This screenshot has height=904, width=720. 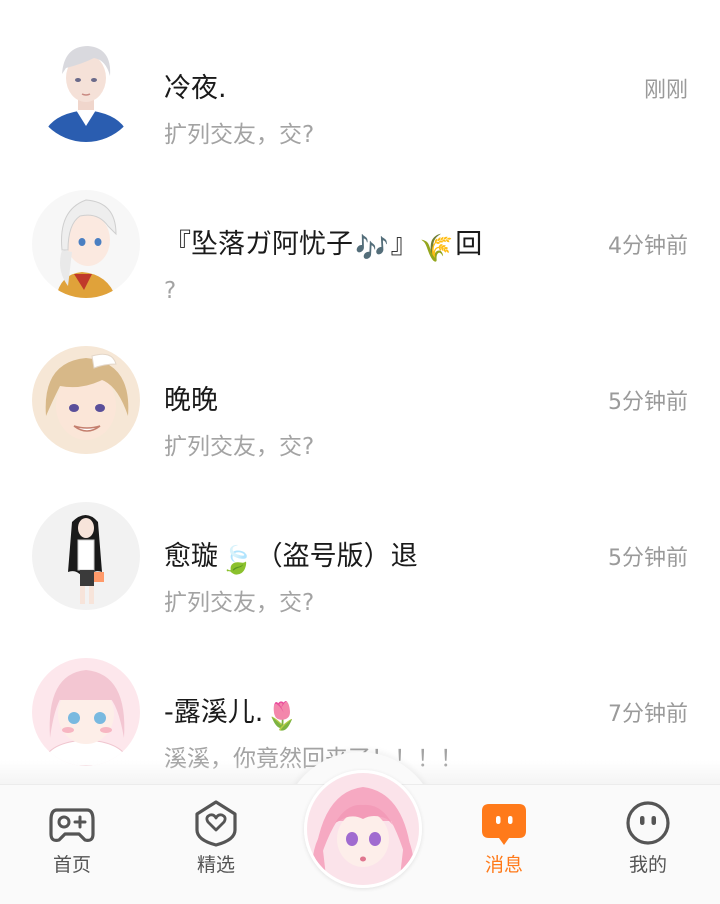 I want to click on leaf-emoji-icon: 🍃, so click(x=237, y=560).